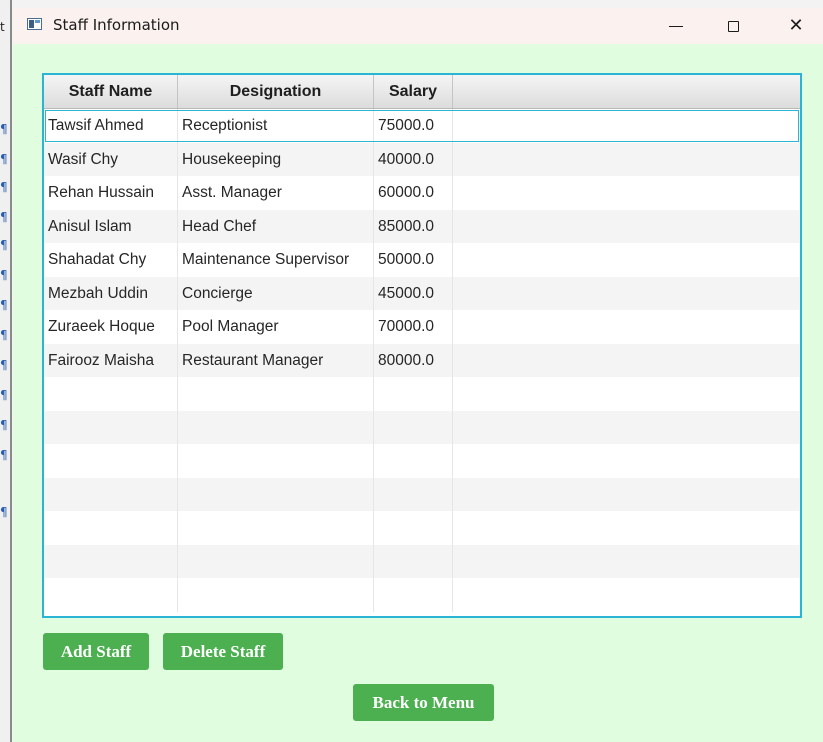 Image resolution: width=823 pixels, height=742 pixels. I want to click on table-row: Wasif Chy Housekeeping 40000.0, so click(422, 159).